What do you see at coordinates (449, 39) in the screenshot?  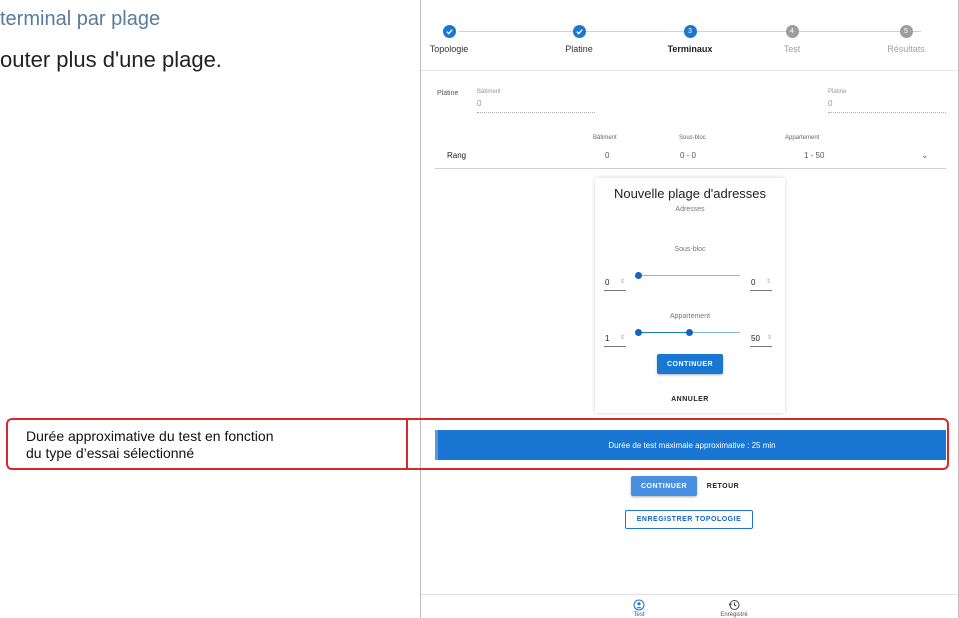 I see `step-topologie: Topologie` at bounding box center [449, 39].